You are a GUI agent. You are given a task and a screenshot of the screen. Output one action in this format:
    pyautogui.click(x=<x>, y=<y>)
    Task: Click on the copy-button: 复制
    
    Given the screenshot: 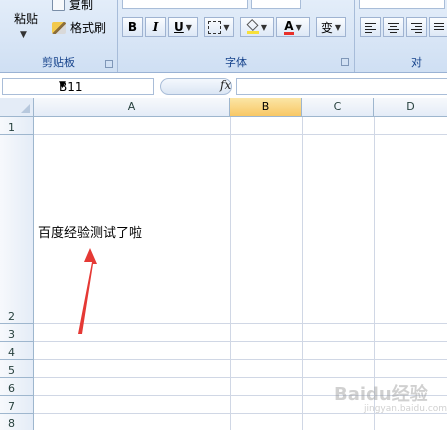 What is the action you would take?
    pyautogui.click(x=72, y=6)
    